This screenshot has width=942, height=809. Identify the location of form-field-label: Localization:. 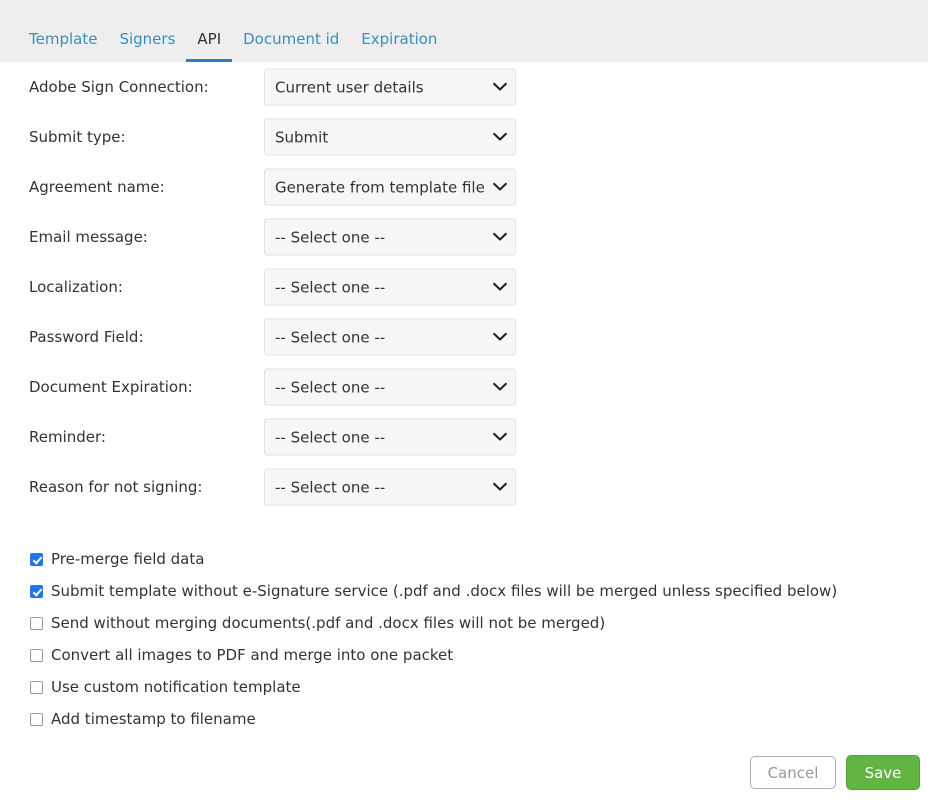
(76, 287).